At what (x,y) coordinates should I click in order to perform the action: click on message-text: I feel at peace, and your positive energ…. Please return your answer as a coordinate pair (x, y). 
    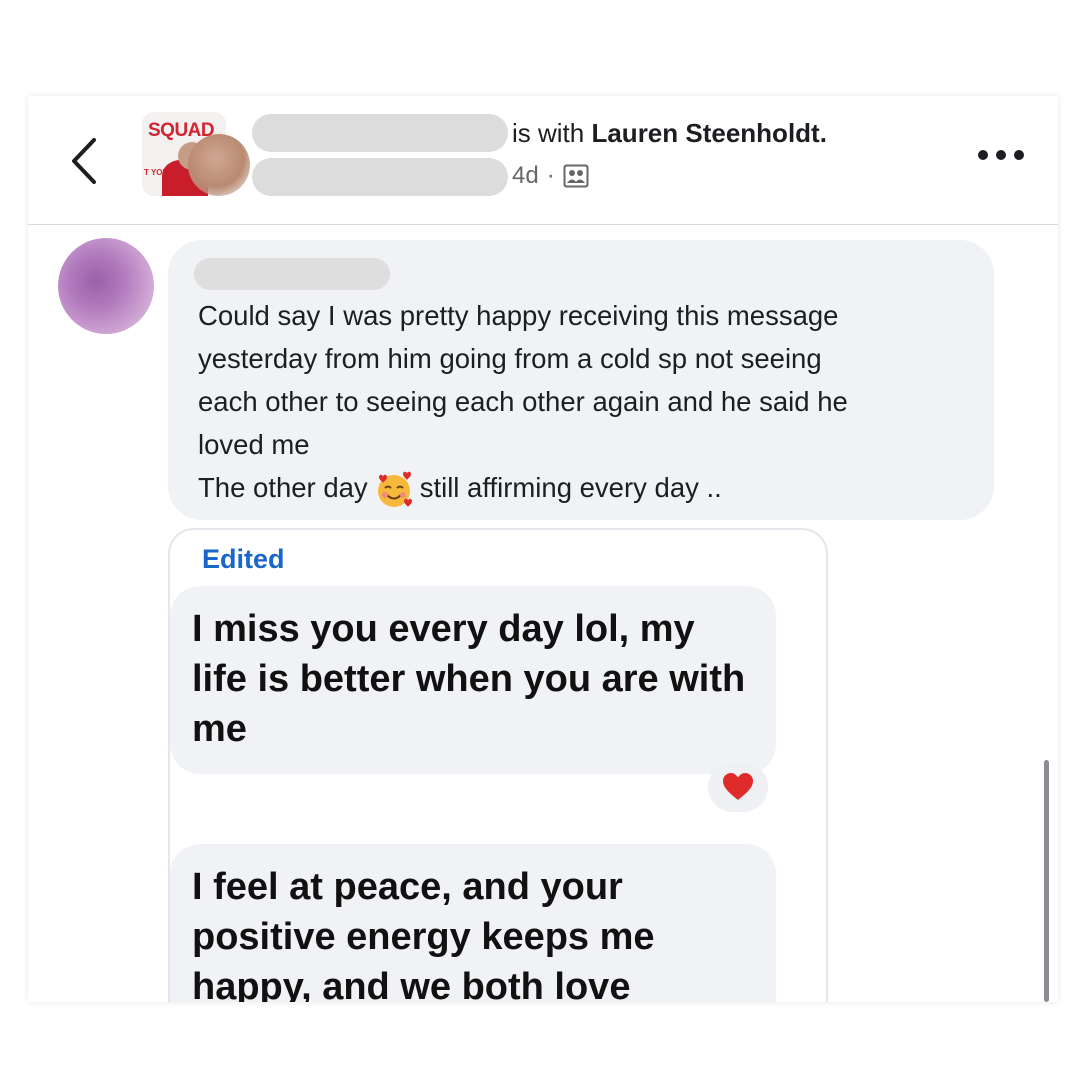
    Looking at the image, I should click on (423, 934).